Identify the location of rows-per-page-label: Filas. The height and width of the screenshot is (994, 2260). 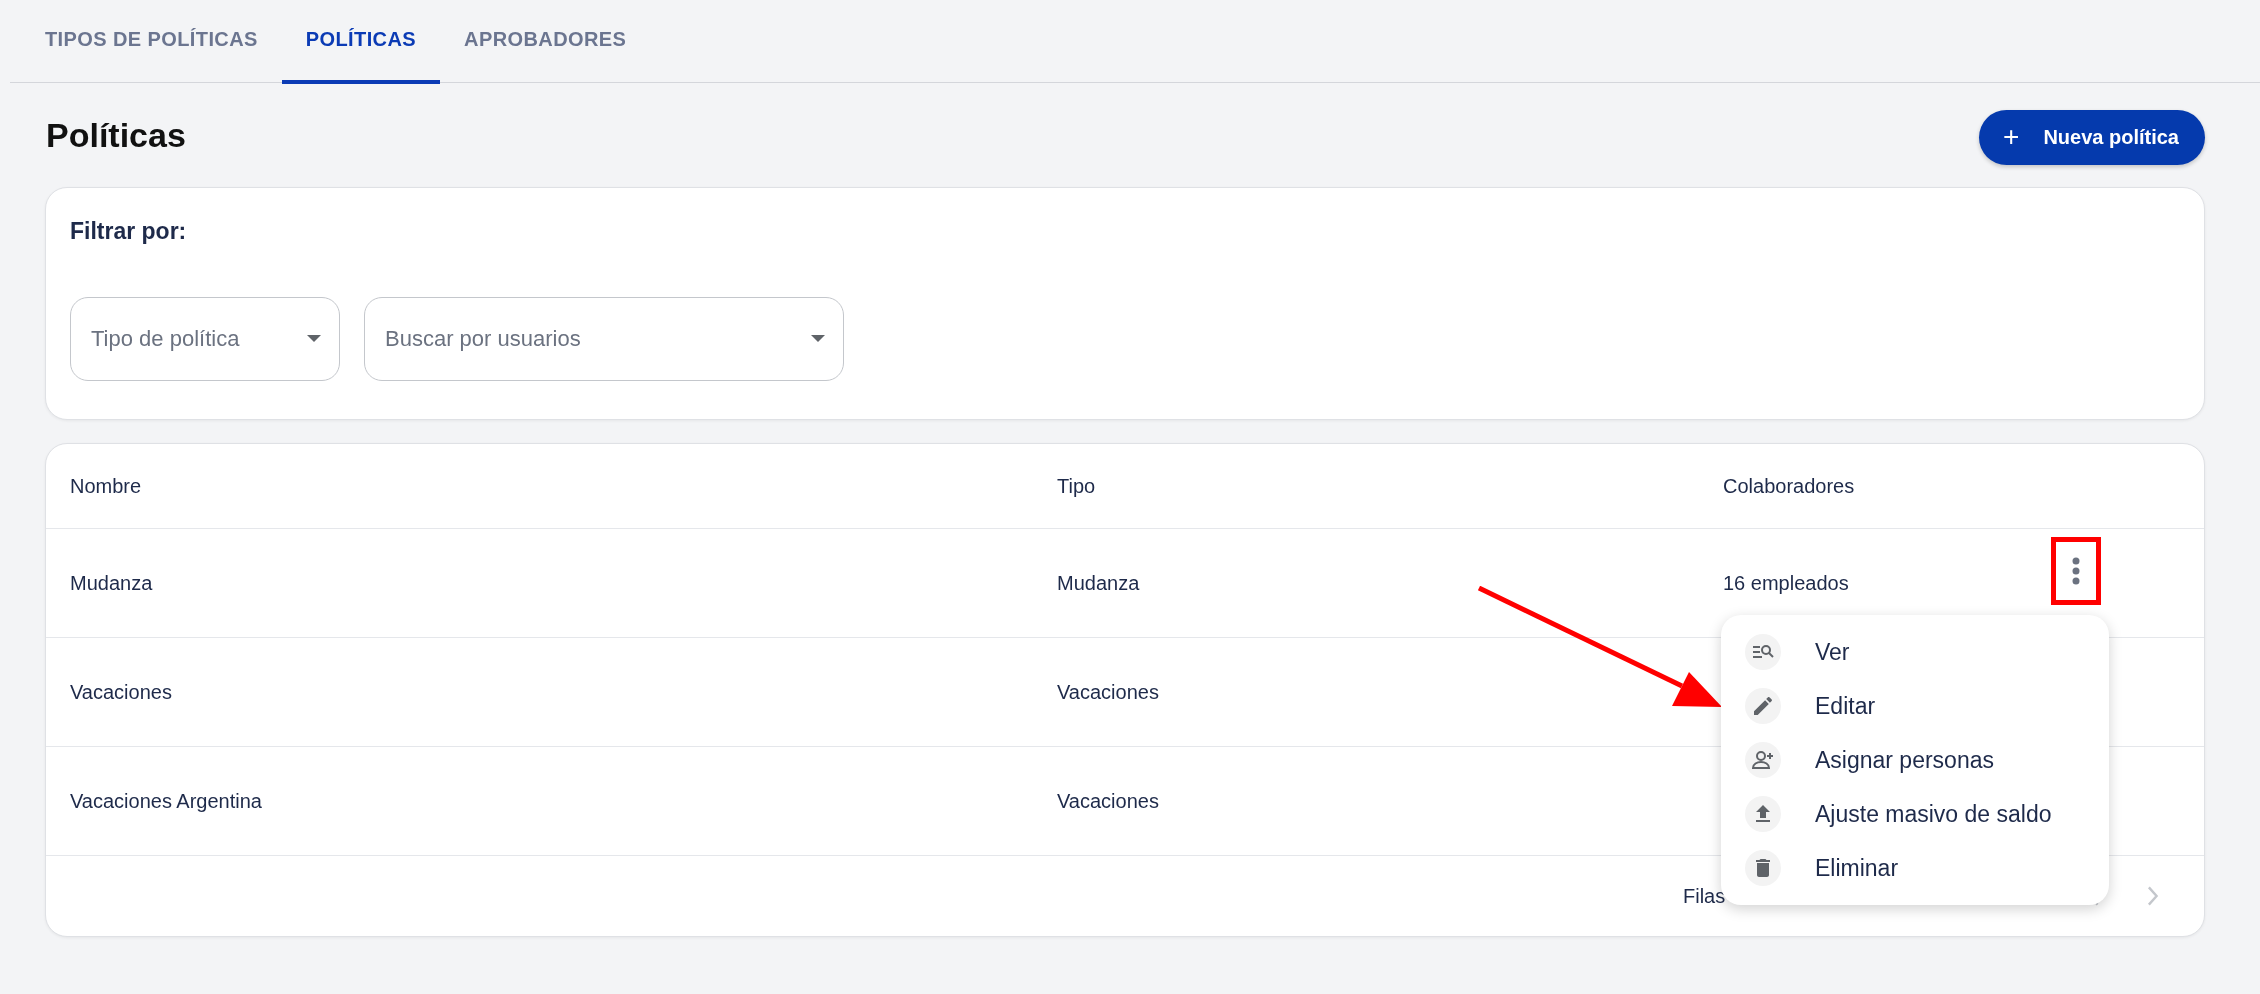
(1705, 896).